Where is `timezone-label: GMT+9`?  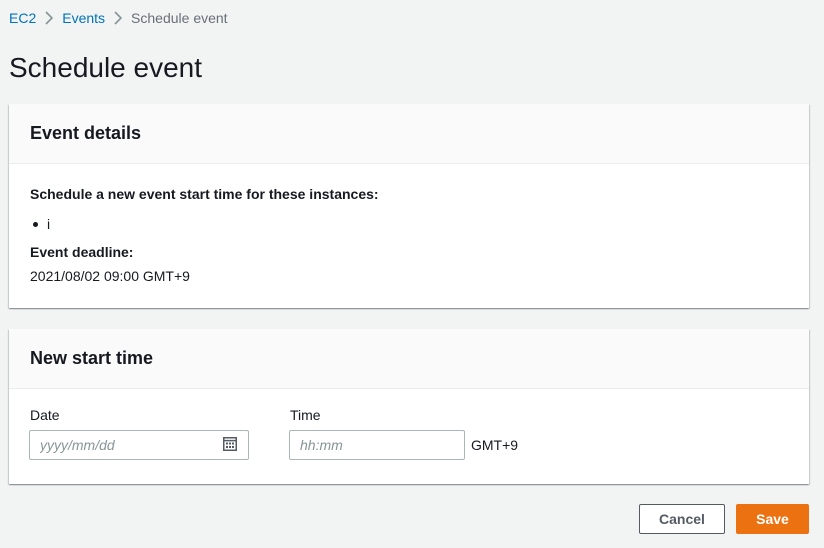 timezone-label: GMT+9 is located at coordinates (495, 445).